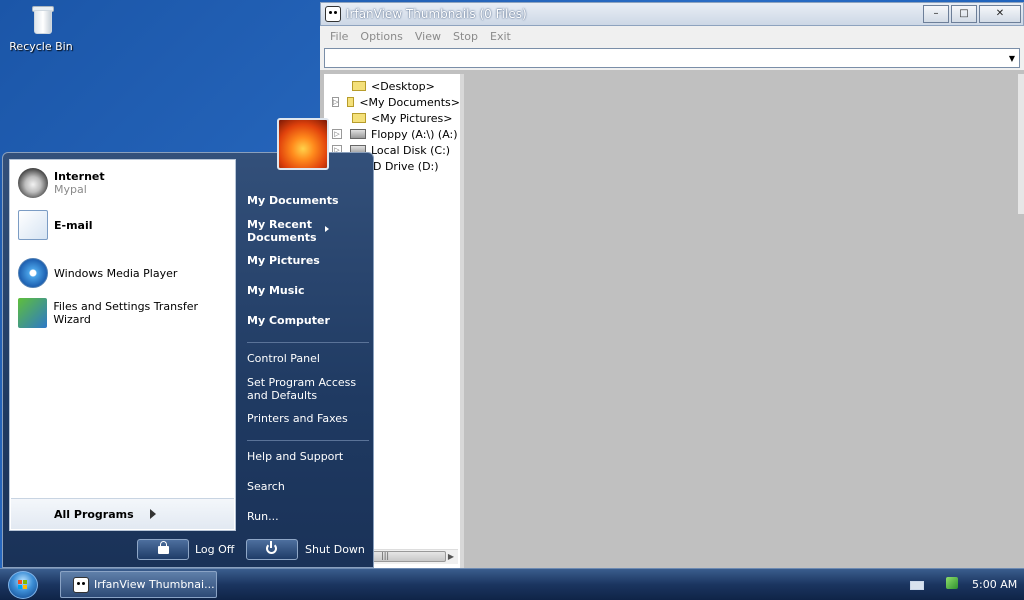 The height and width of the screenshot is (600, 1024). I want to click on tree-item-label: D Drive (D:), so click(406, 166).